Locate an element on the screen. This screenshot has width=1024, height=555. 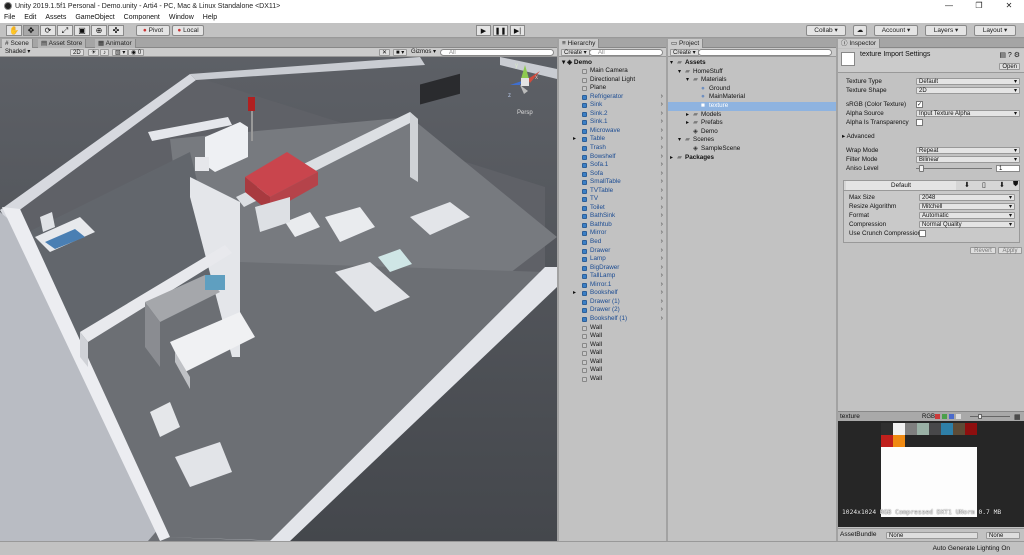
menu-file: File is located at coordinates (9, 17).